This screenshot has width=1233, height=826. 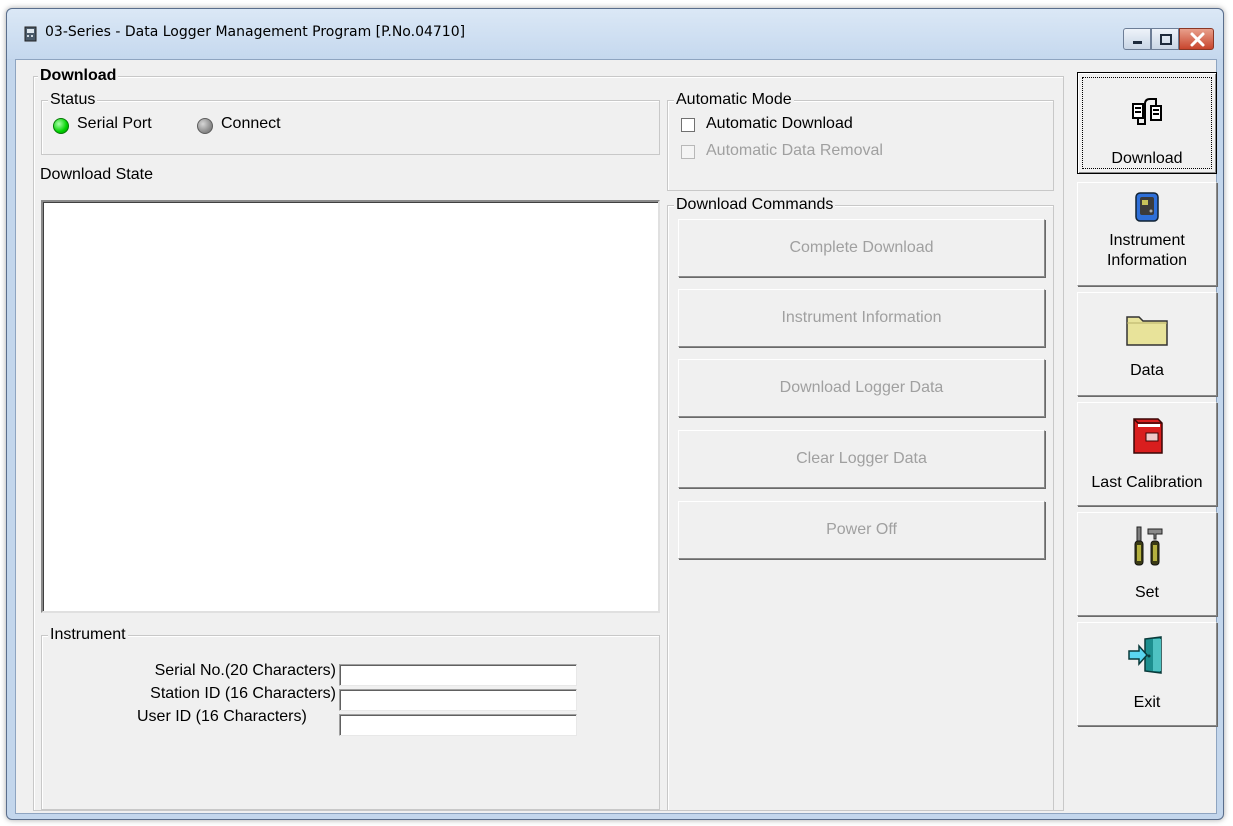 What do you see at coordinates (1148, 436) in the screenshot?
I see `red-book-icon` at bounding box center [1148, 436].